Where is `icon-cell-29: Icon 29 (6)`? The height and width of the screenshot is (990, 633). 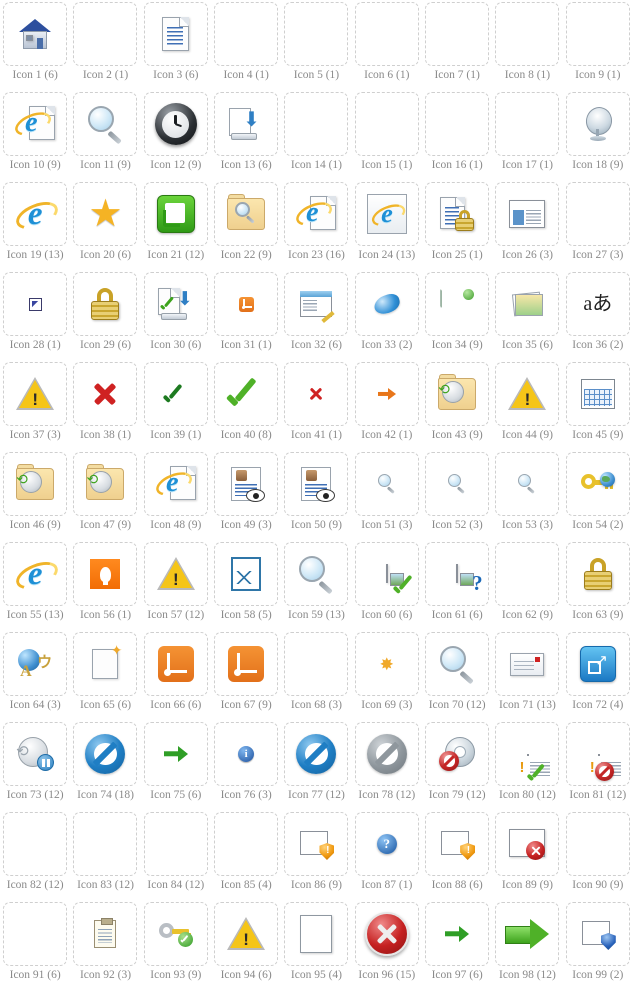 icon-cell-29: Icon 29 (6) is located at coordinates (105, 315).